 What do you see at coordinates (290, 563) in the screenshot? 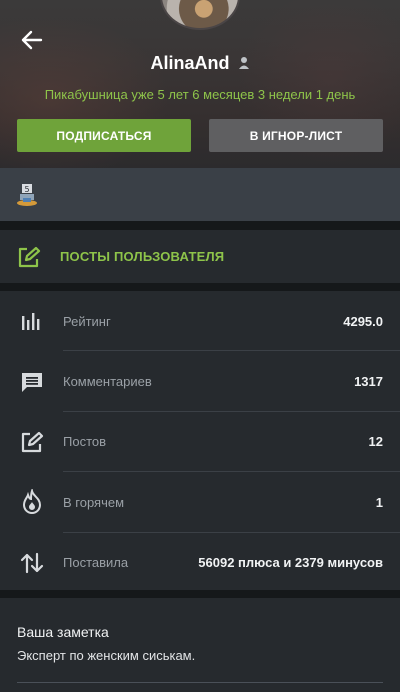
I see `stat-value: 56092 плюса и 2379 минусов` at bounding box center [290, 563].